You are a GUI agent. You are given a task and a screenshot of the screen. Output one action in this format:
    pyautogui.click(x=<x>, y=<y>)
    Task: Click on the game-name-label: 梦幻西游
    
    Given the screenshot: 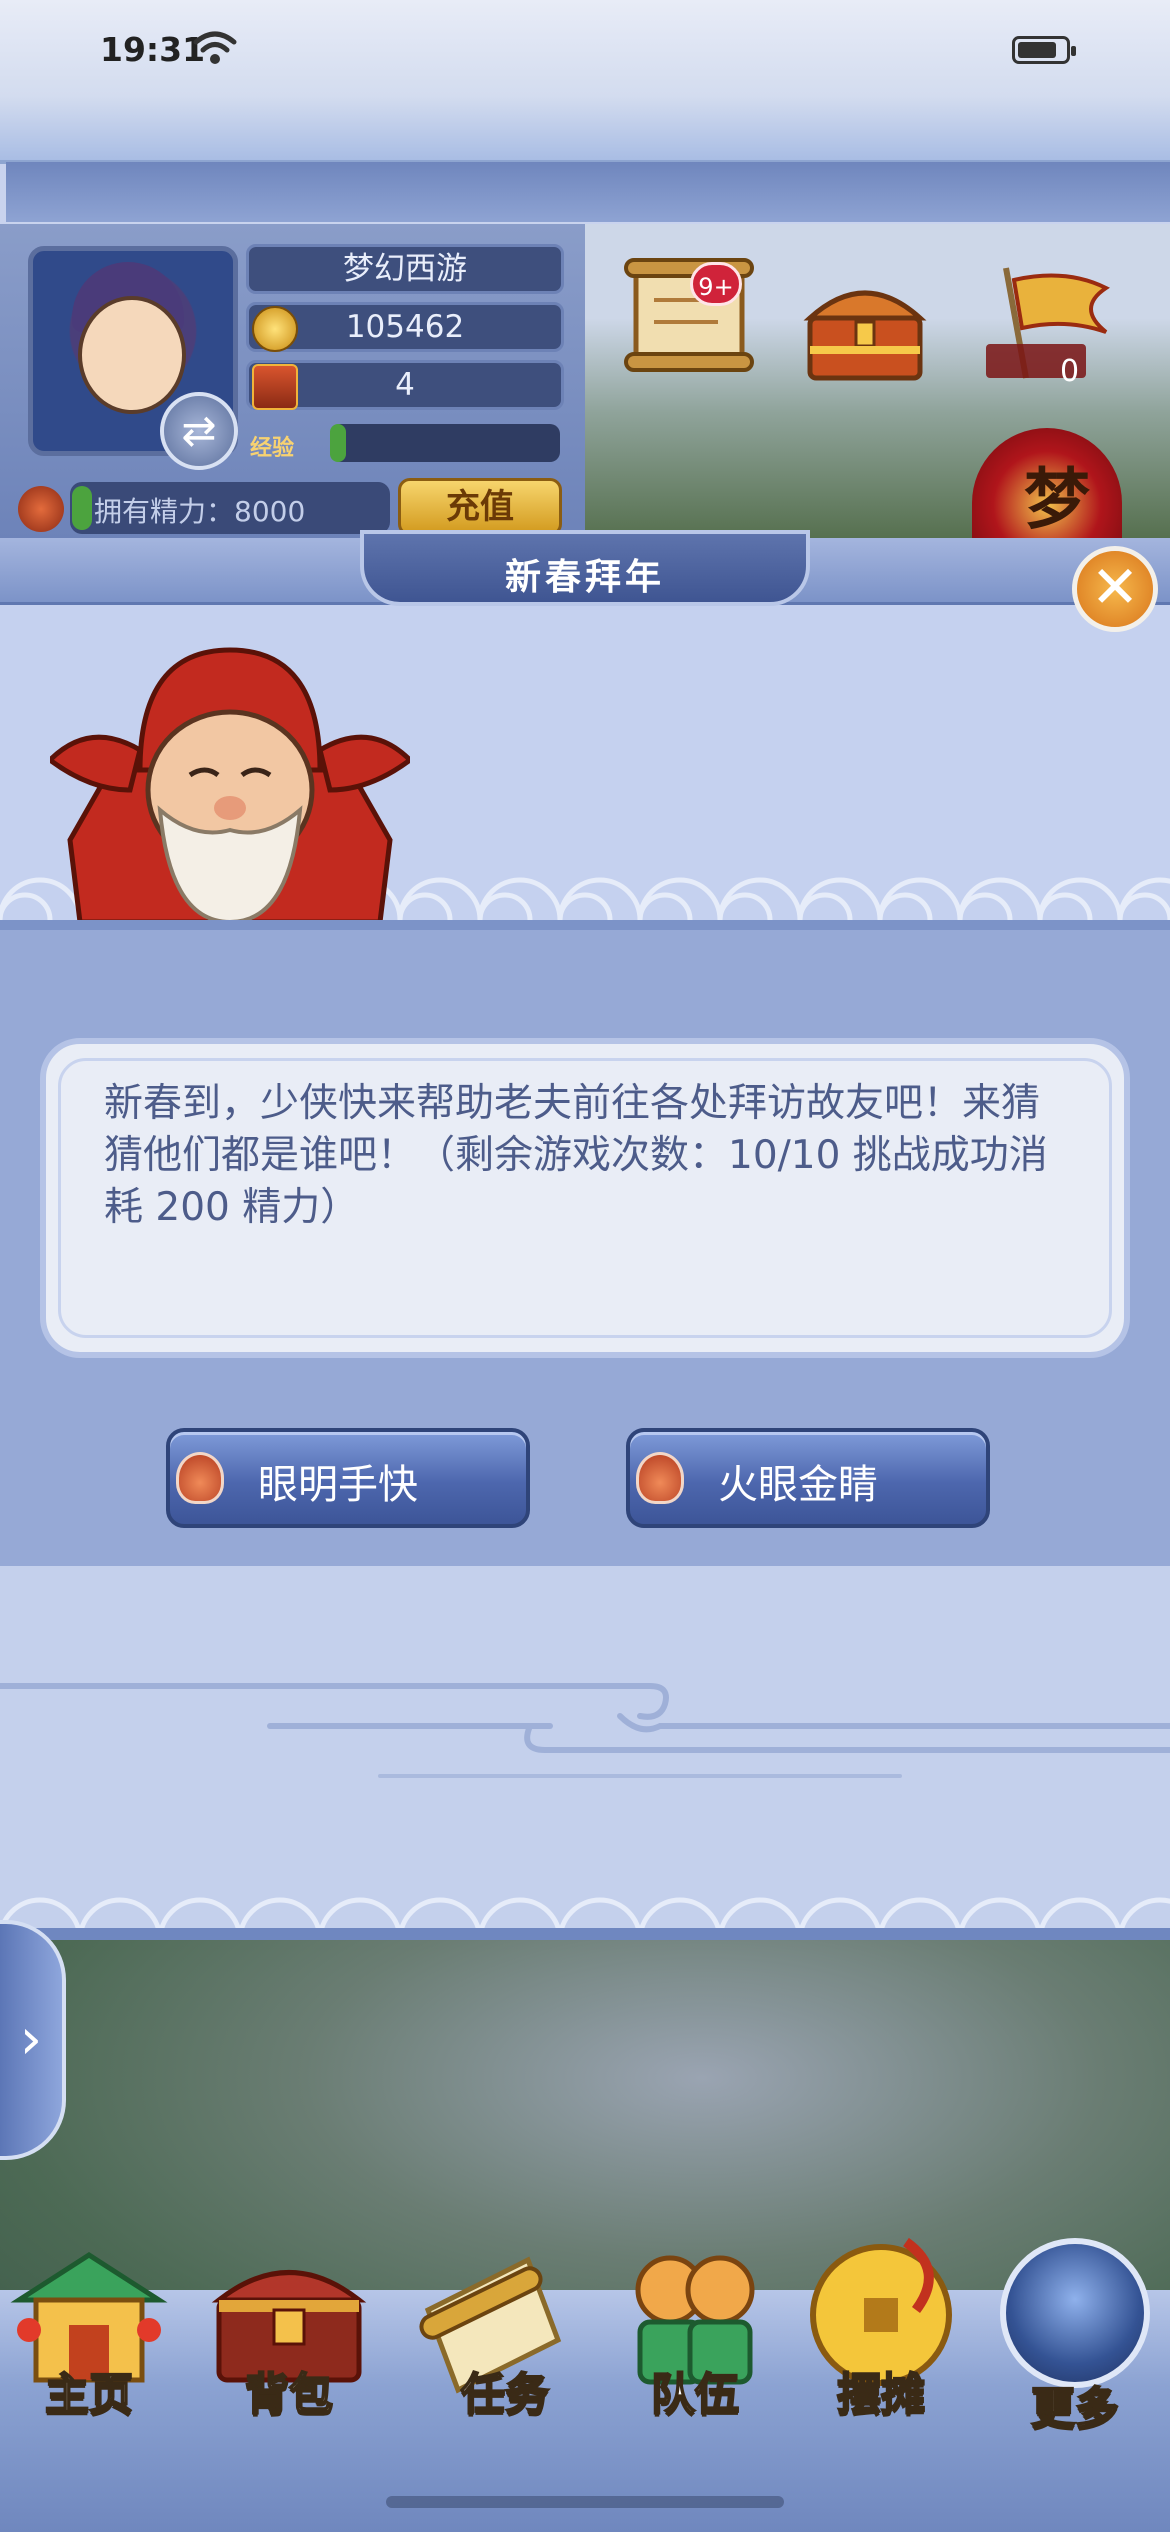 What is the action you would take?
    pyautogui.click(x=405, y=269)
    